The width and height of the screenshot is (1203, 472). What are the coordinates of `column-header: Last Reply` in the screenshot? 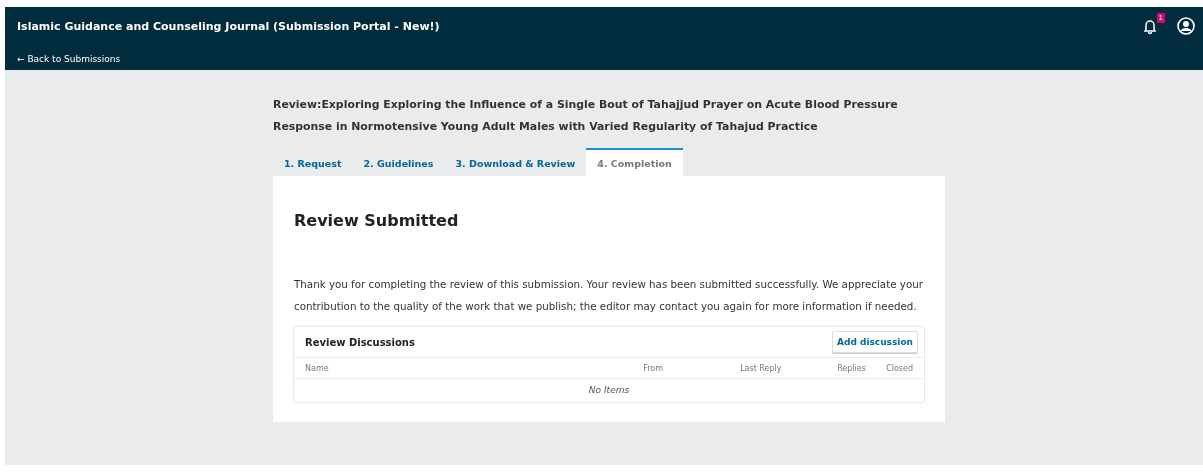 It's located at (761, 368).